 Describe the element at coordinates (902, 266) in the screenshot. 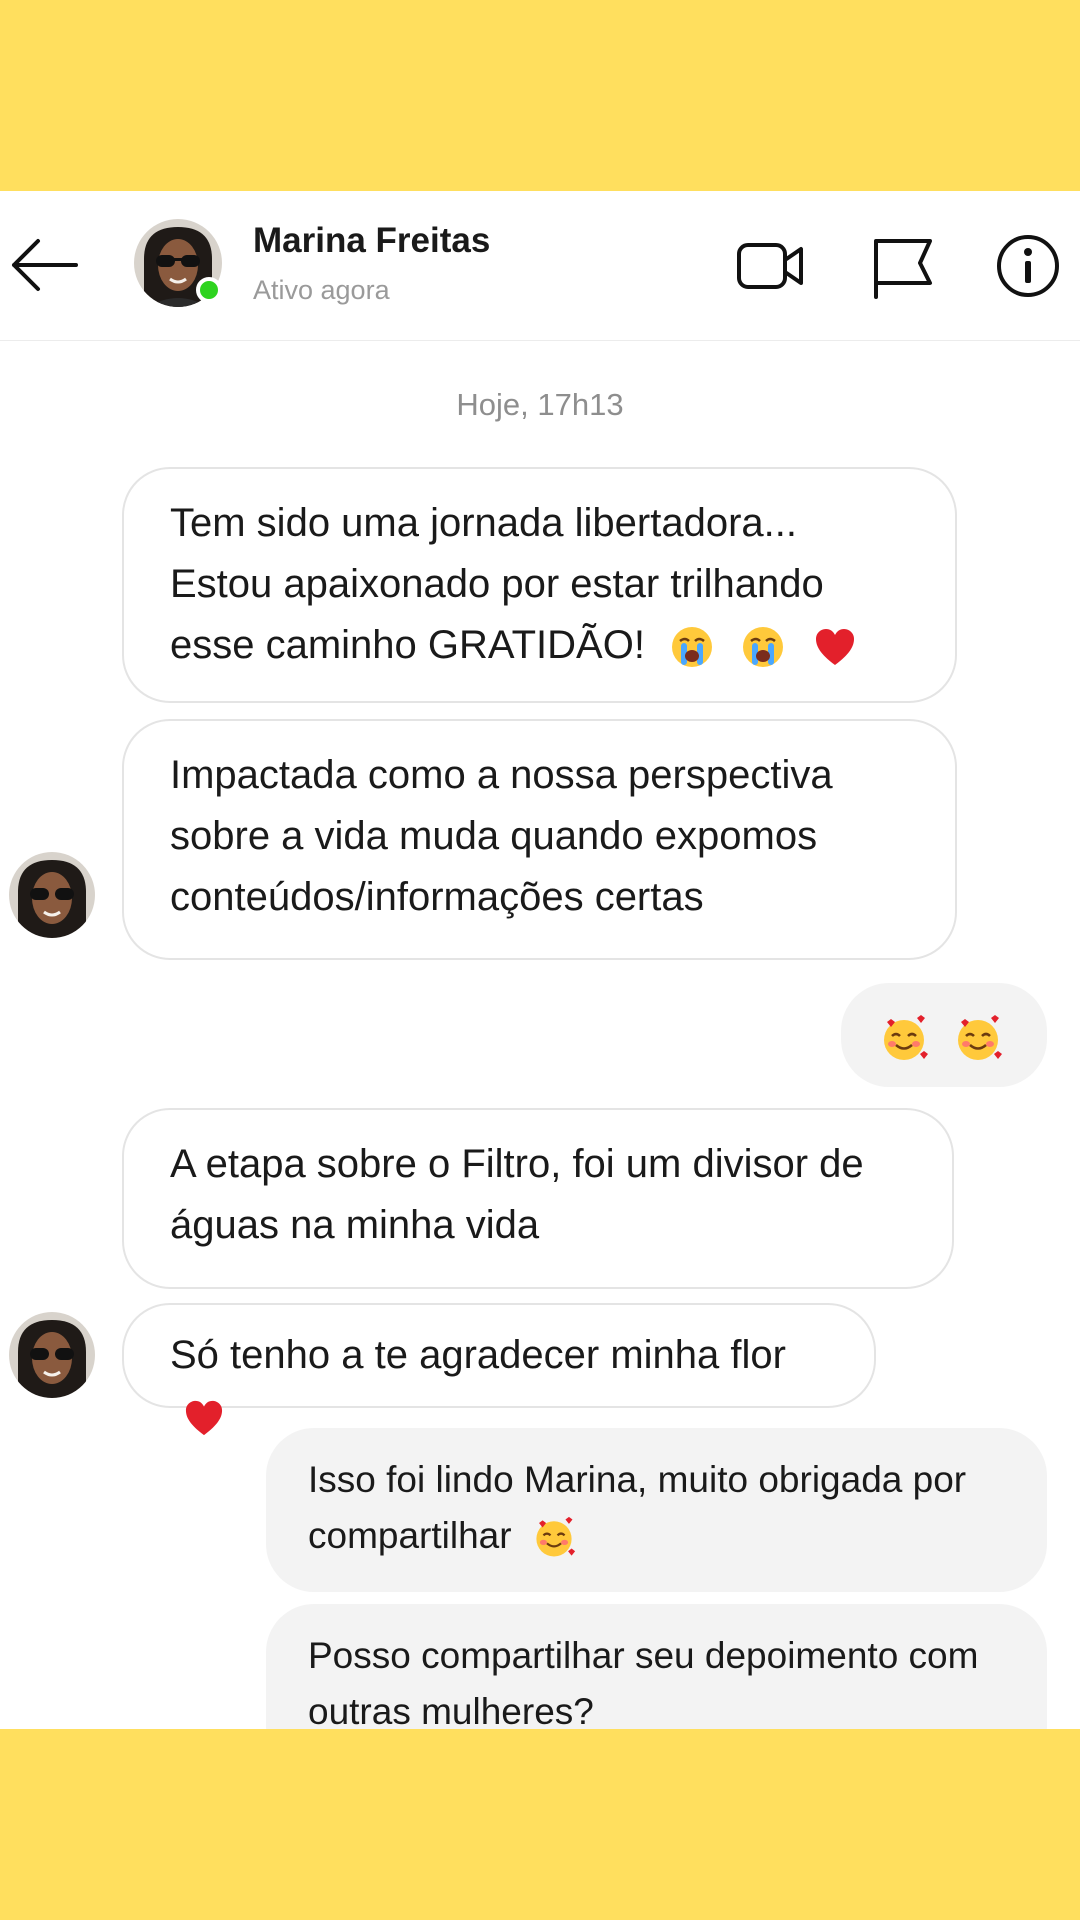

I see `flag-icon` at that location.